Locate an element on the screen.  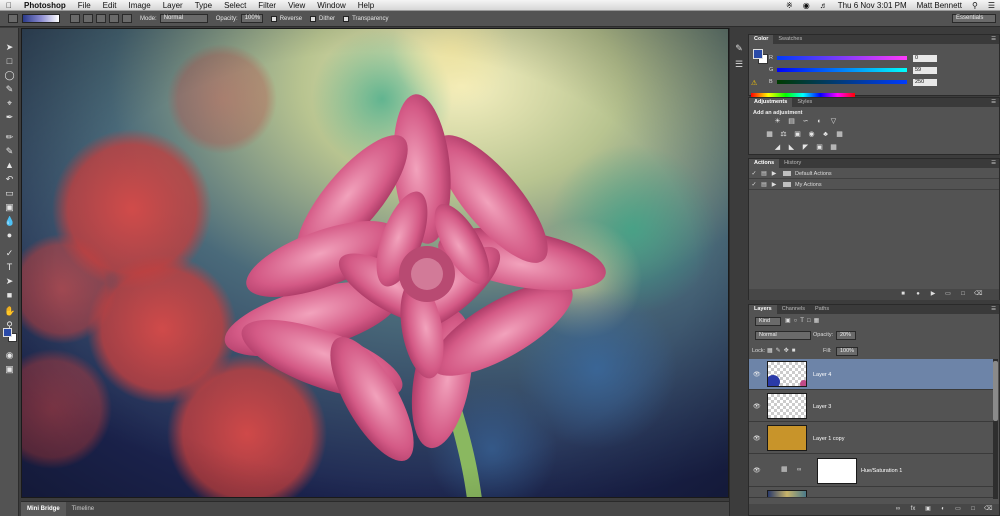
menu-file: File is located at coordinates (84, 5).